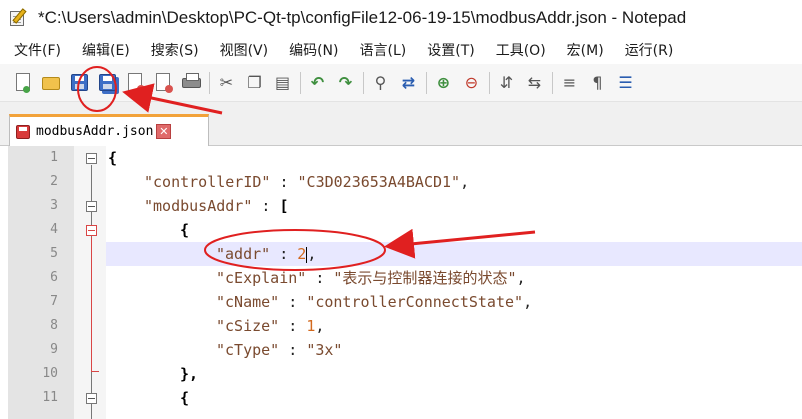  I want to click on json-key: "addr", so click(243, 254).